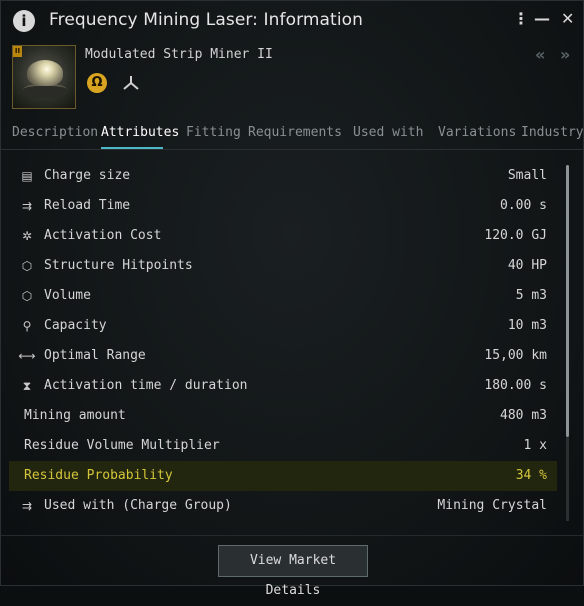 Image resolution: width=584 pixels, height=606 pixels. Describe the element at coordinates (27, 385) in the screenshot. I see `hourglass-icon: ⧗` at that location.